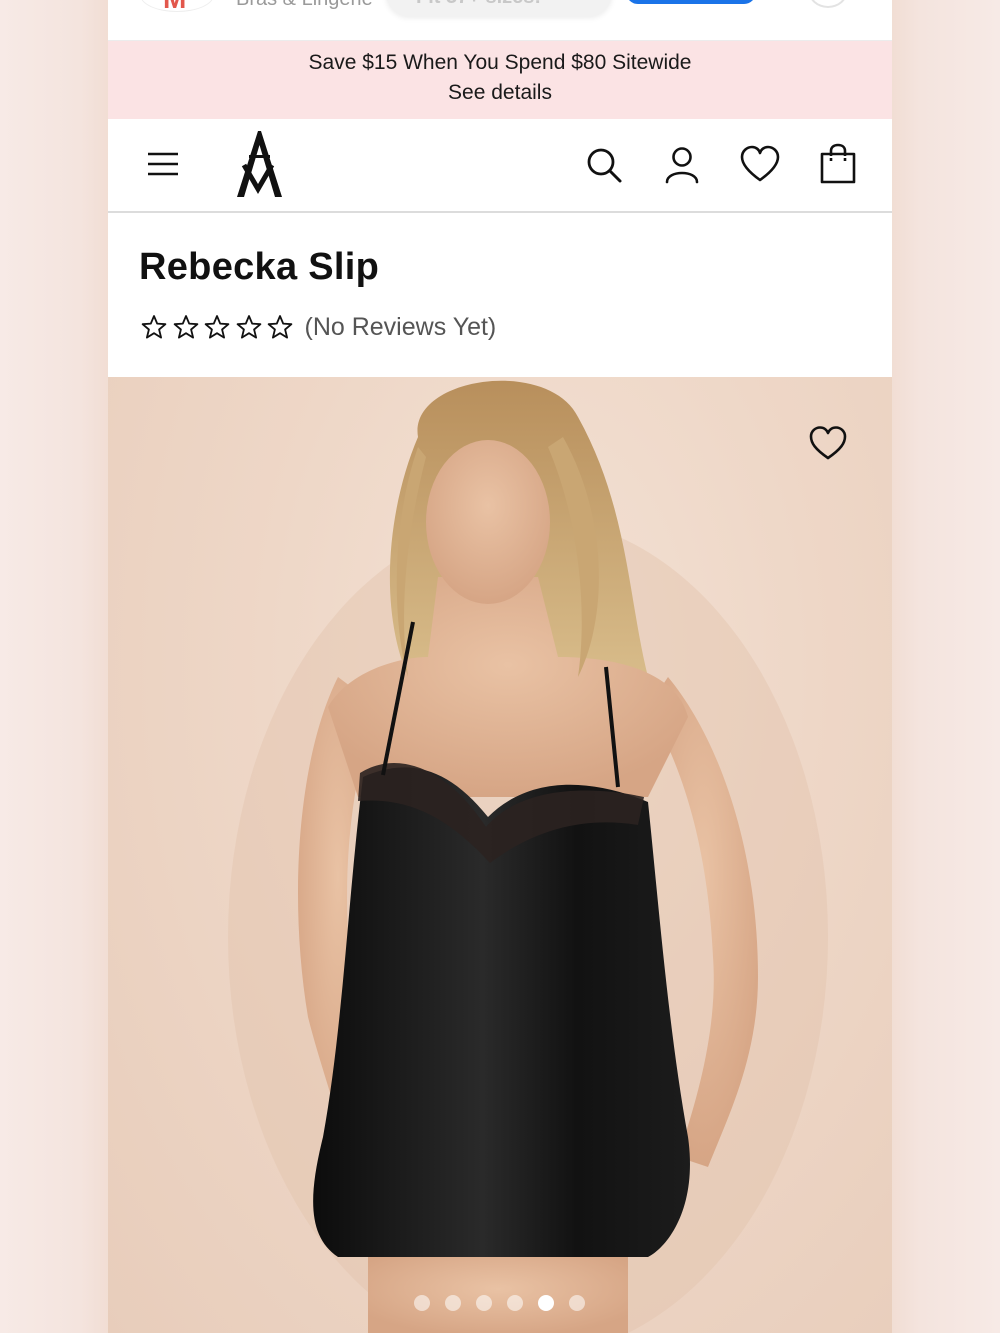 The image size is (1000, 1333). Describe the element at coordinates (838, 164) in the screenshot. I see `bag-icon` at that location.